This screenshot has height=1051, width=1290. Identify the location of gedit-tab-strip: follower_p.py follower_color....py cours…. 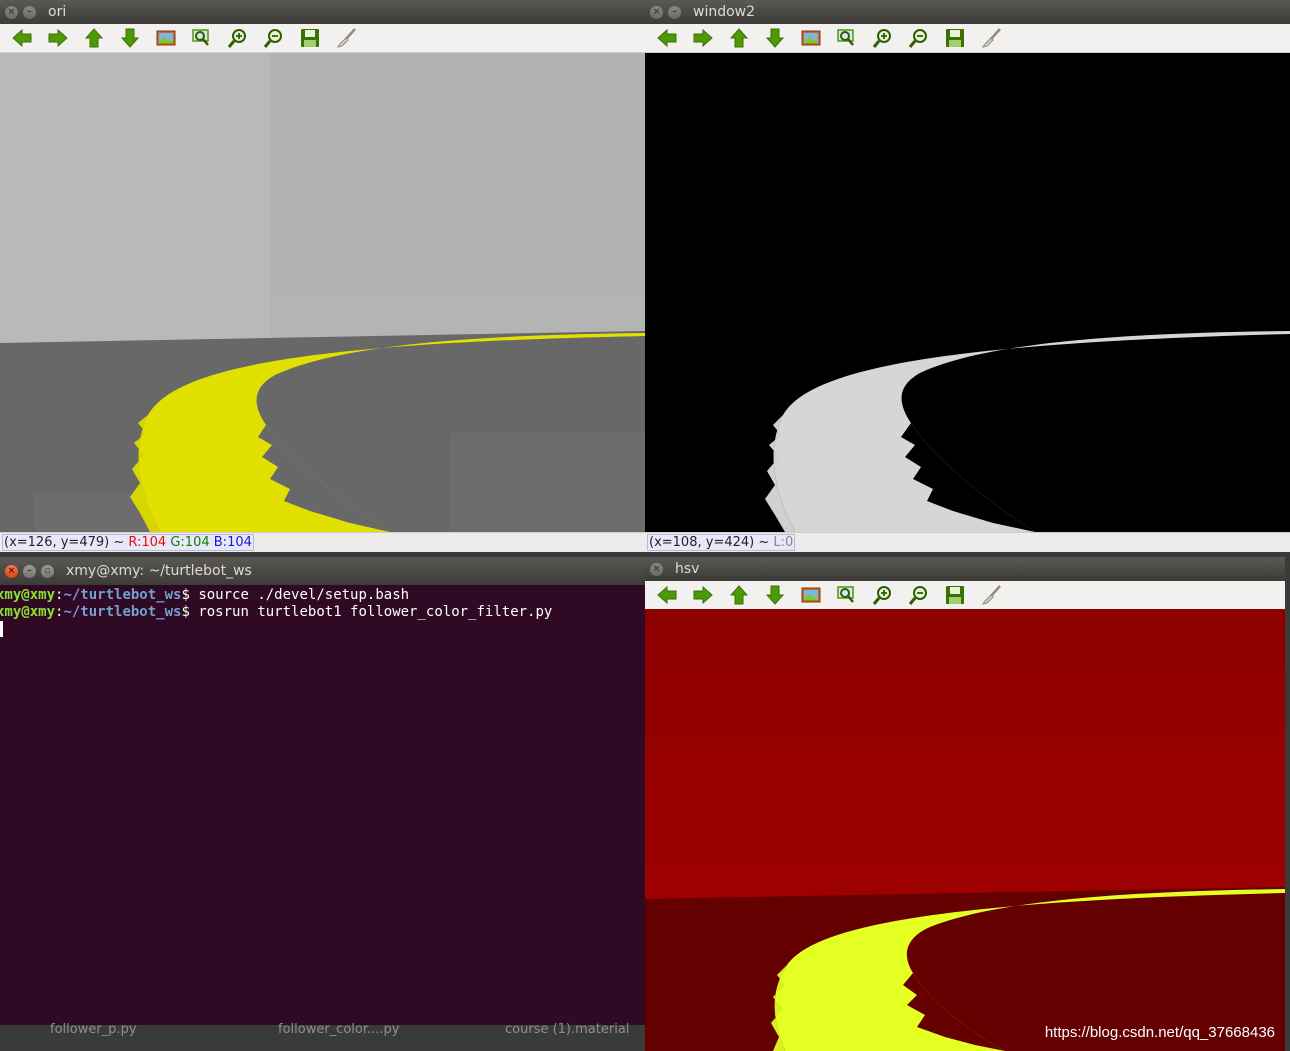
(322, 1036).